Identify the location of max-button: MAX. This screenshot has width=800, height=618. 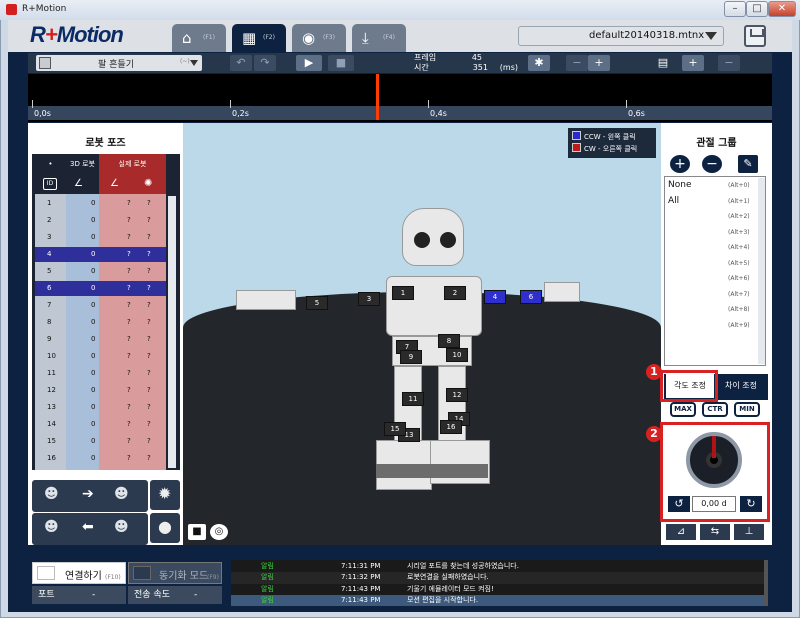
(683, 409).